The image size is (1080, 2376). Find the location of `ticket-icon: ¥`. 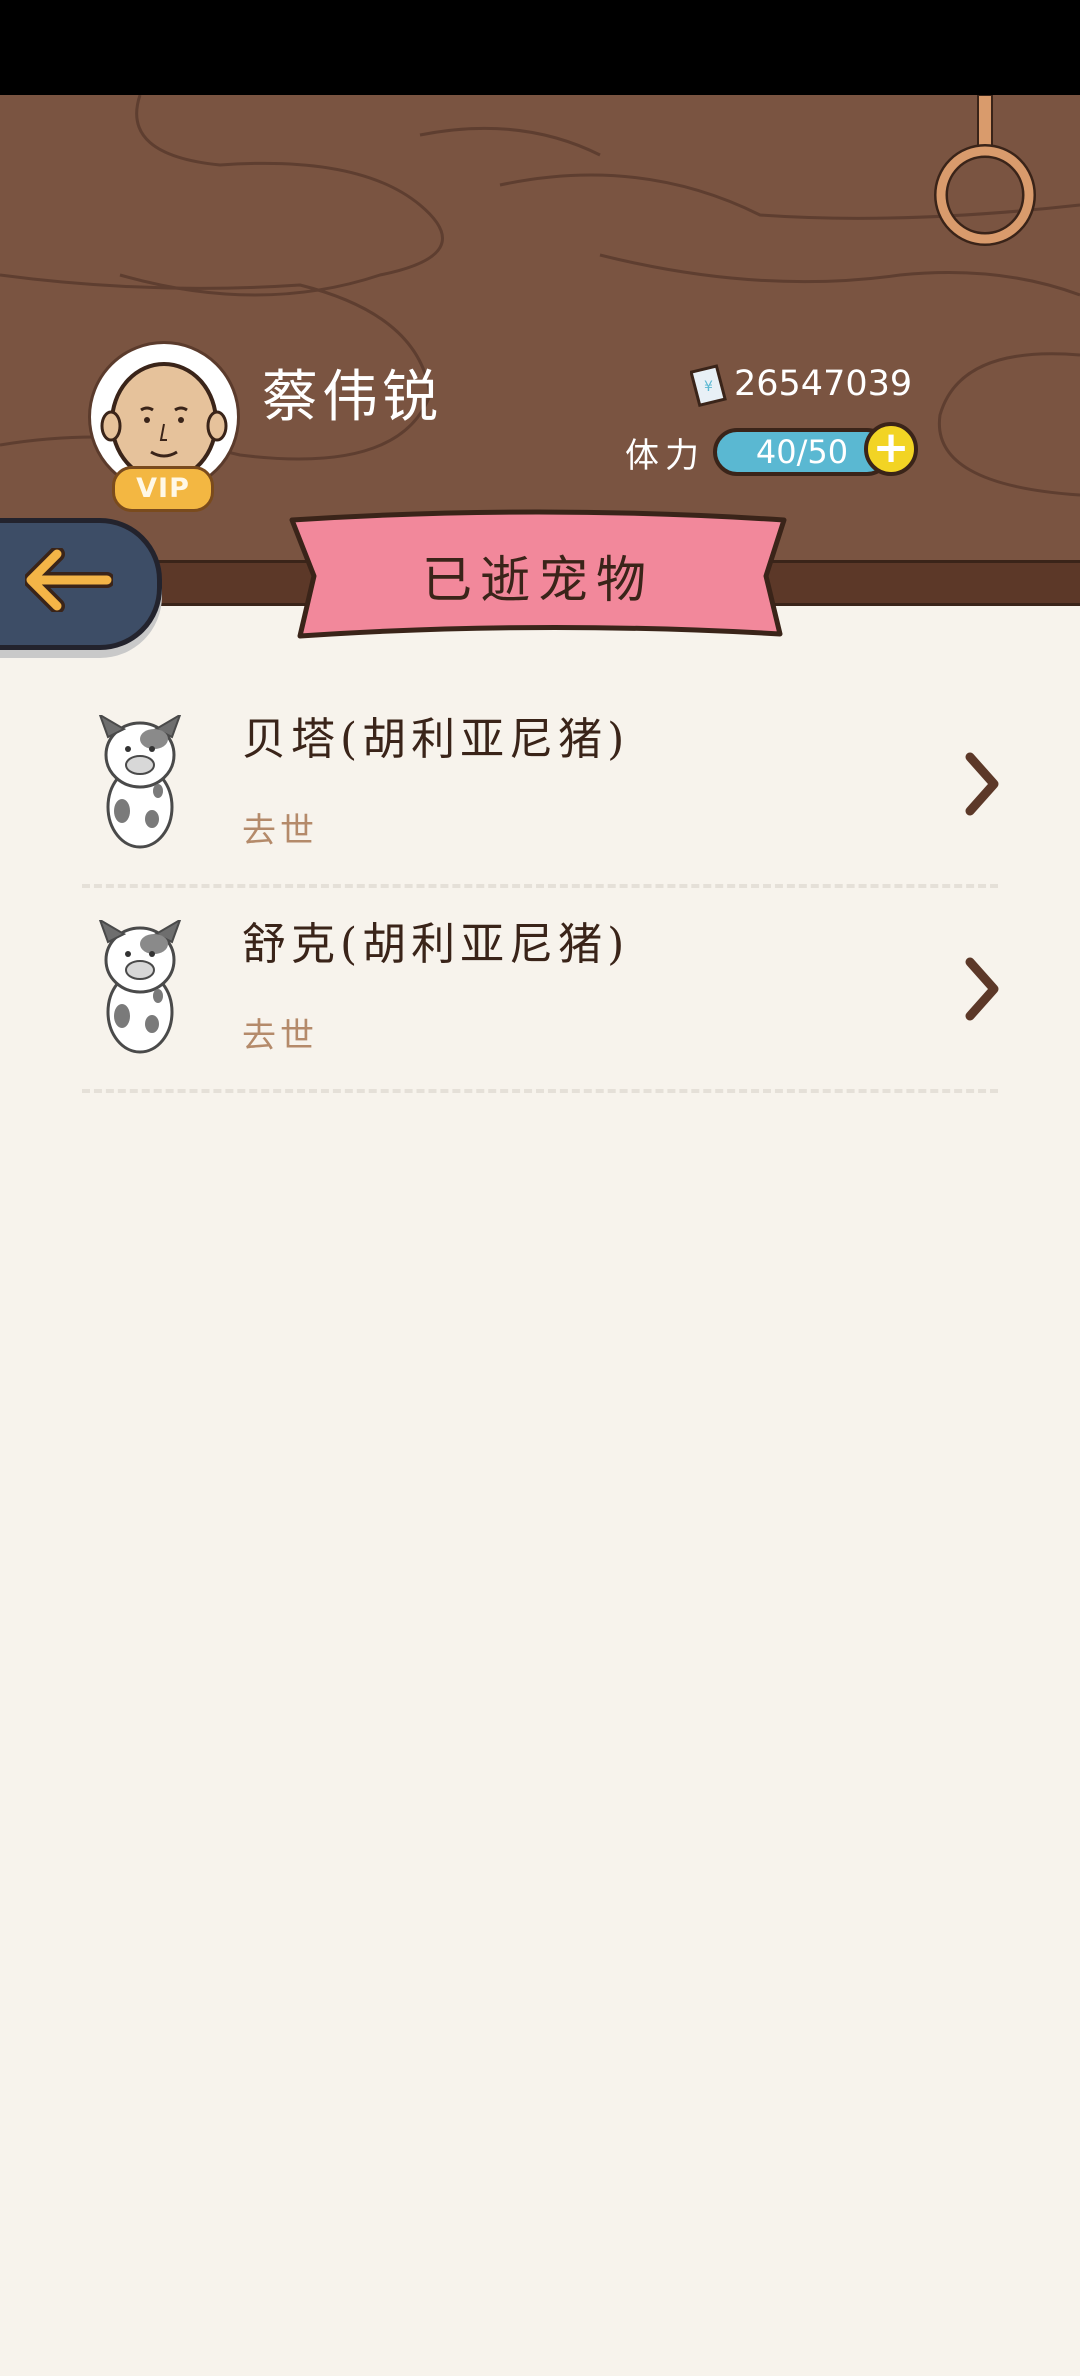

ticket-icon: ¥ is located at coordinates (708, 385).